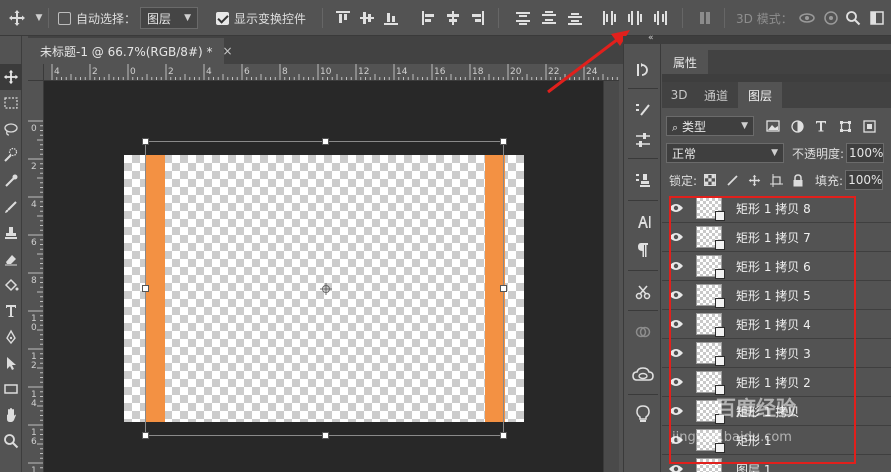 This screenshot has height=472, width=891. What do you see at coordinates (853, 18) in the screenshot?
I see `search-icon` at bounding box center [853, 18].